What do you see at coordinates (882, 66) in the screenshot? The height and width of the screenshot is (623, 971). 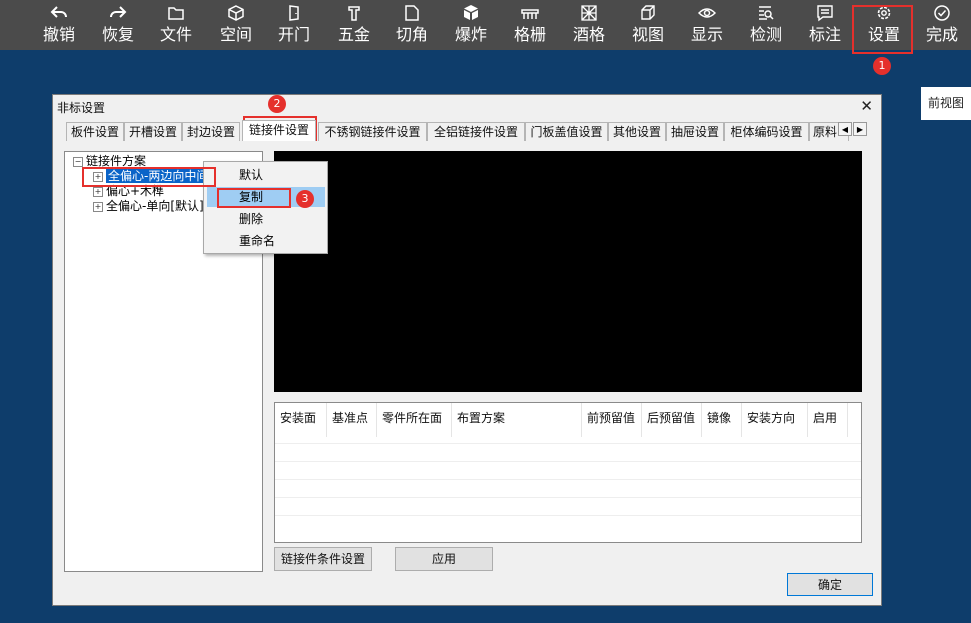 I see `step-badge-1: 1` at bounding box center [882, 66].